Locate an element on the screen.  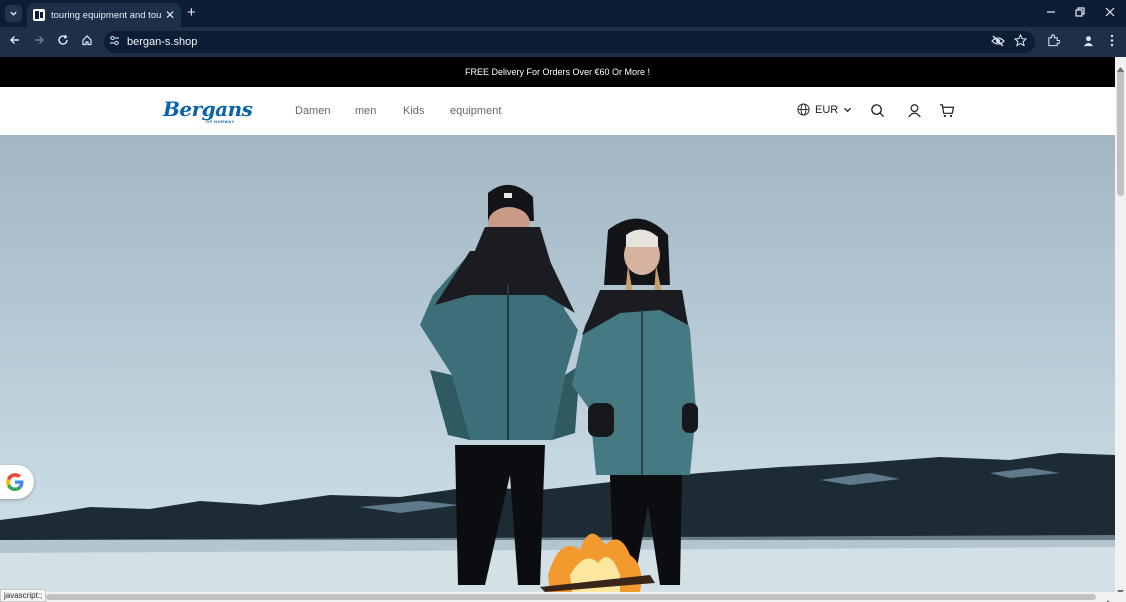
forward-icon is located at coordinates (39, 42).